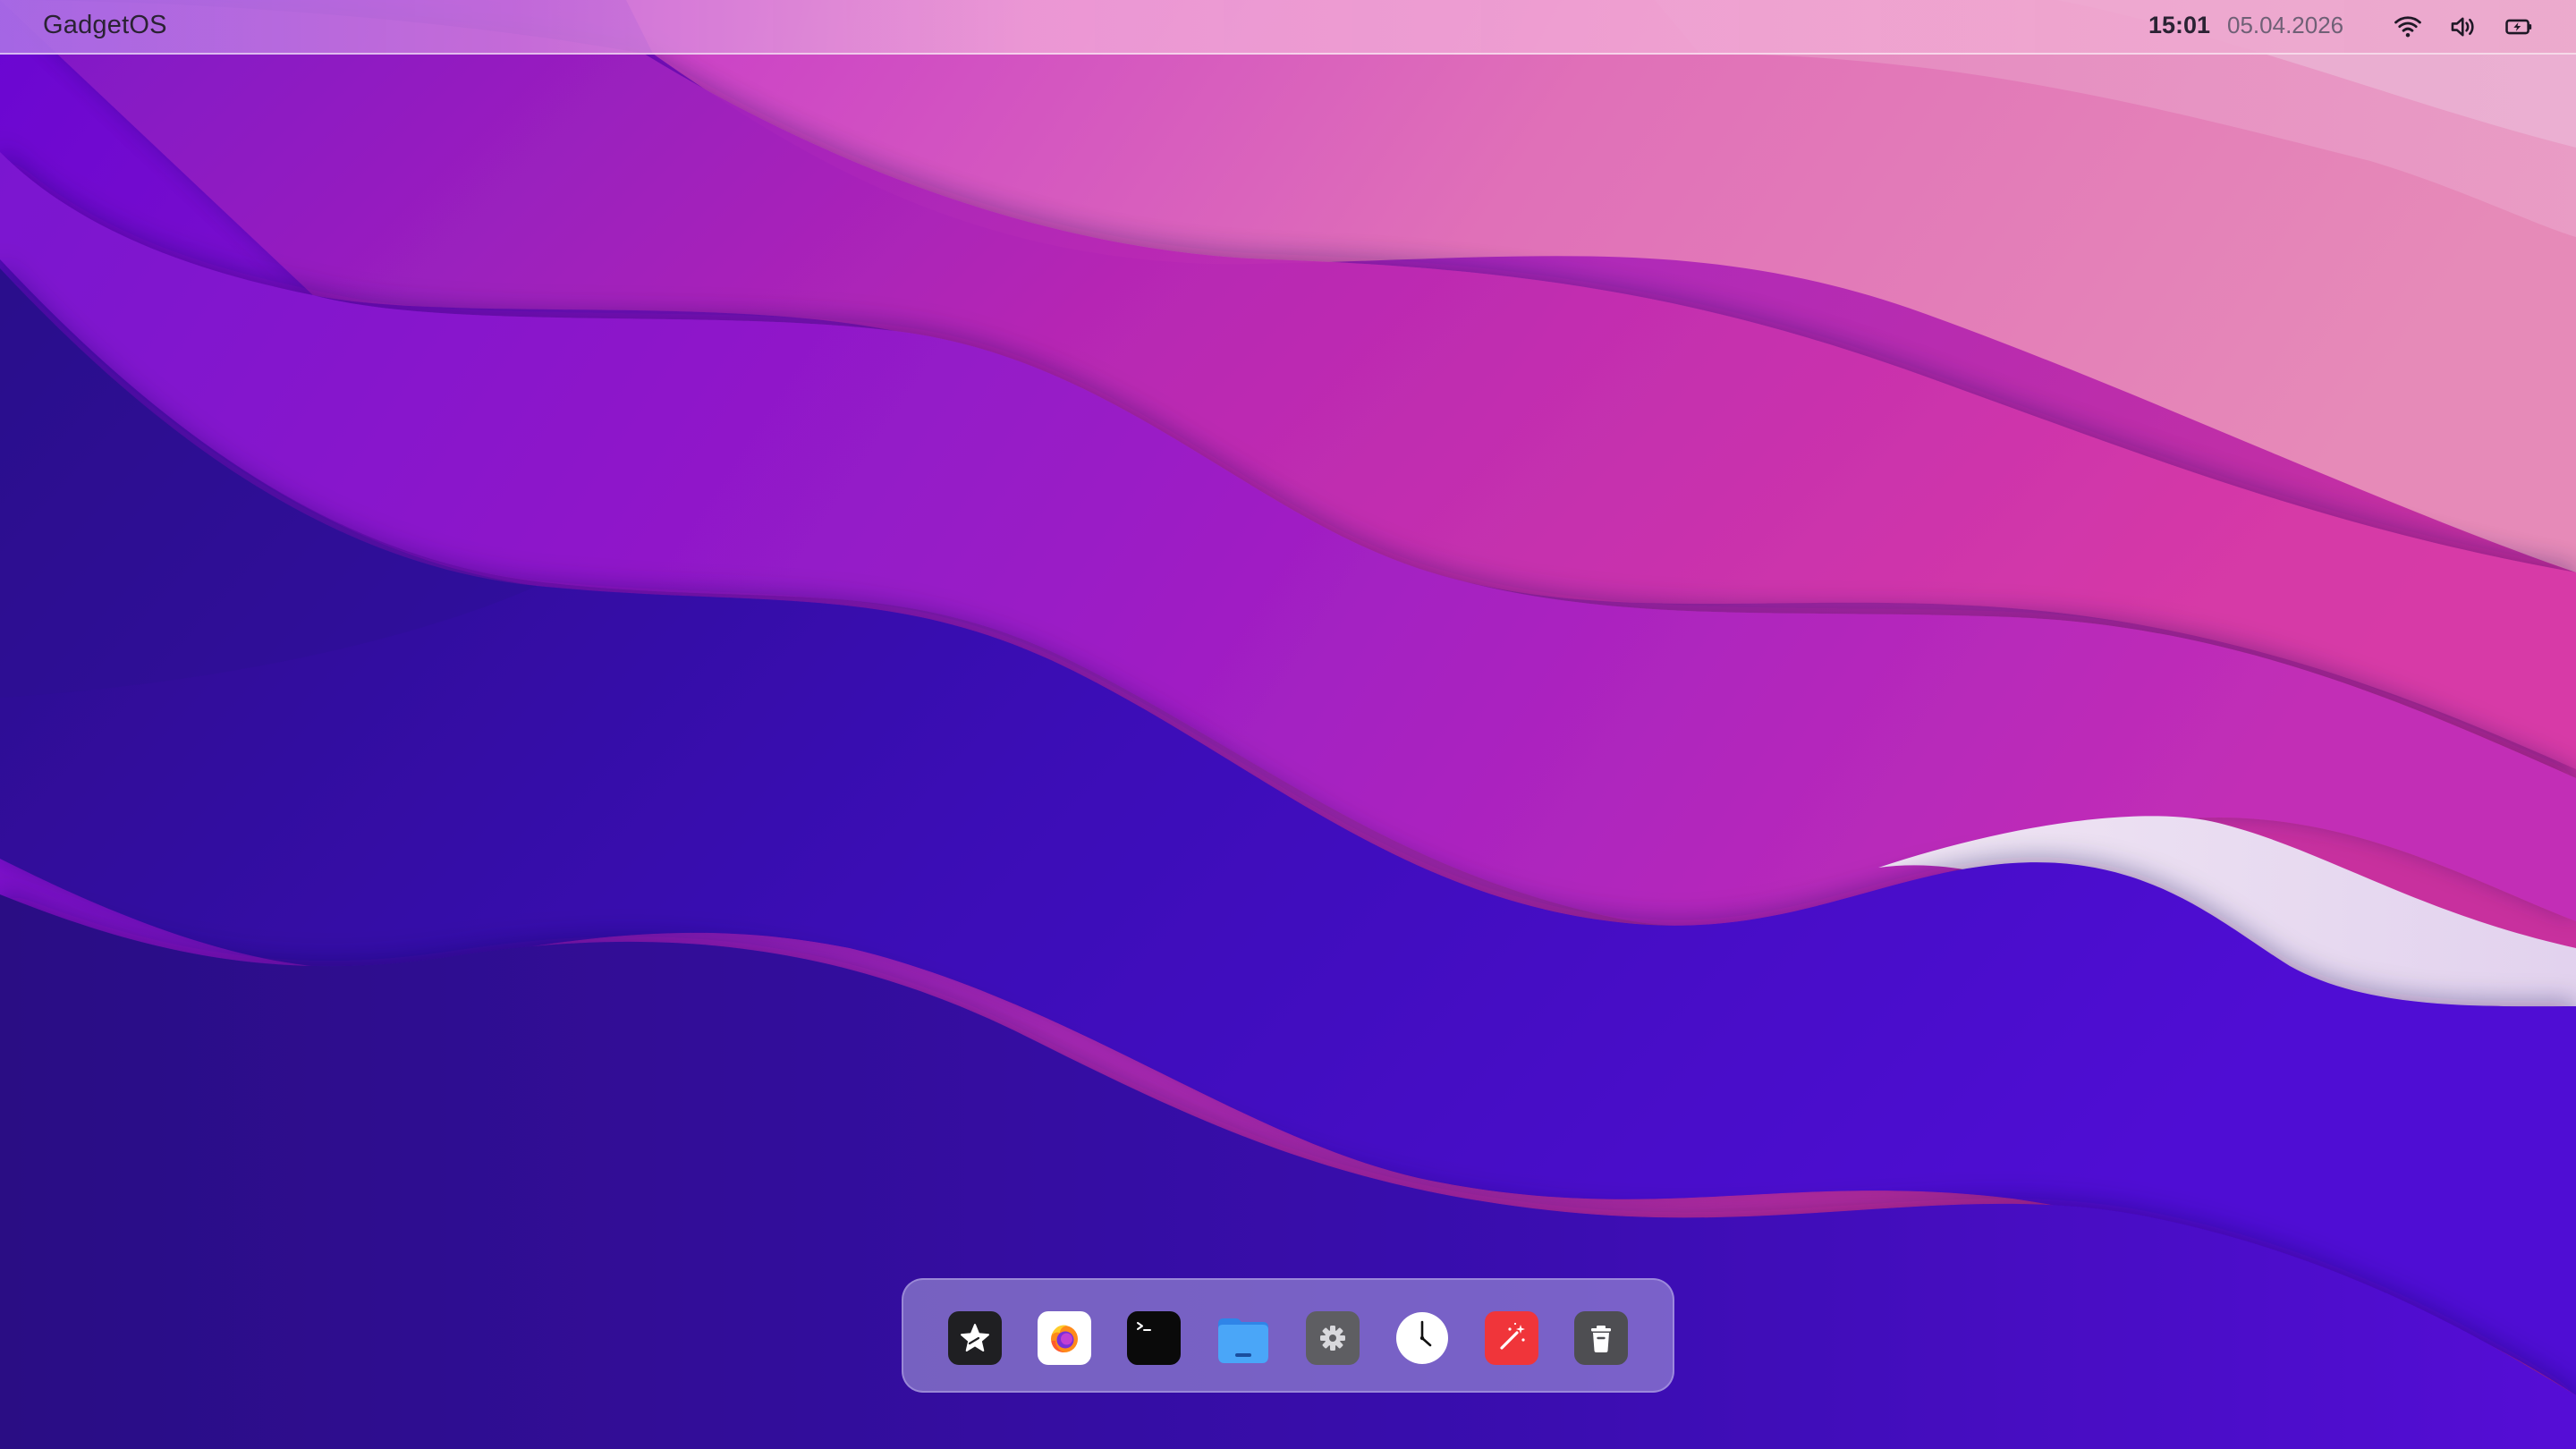  Describe the element at coordinates (2408, 27) in the screenshot. I see `wifi-icon` at that location.